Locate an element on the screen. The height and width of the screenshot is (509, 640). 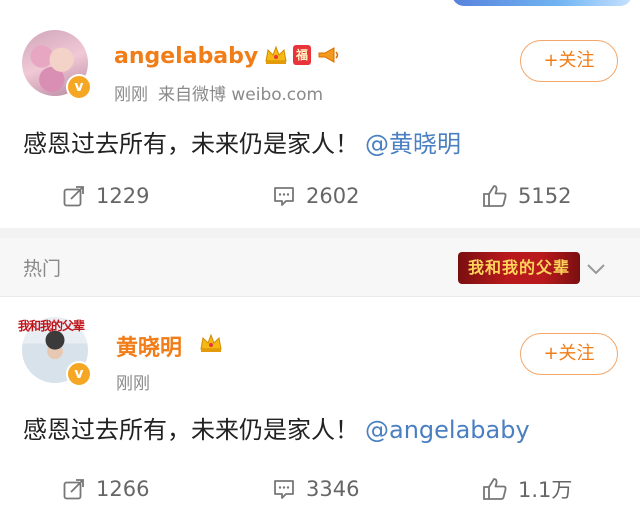
hot-label: 热门 is located at coordinates (42, 269).